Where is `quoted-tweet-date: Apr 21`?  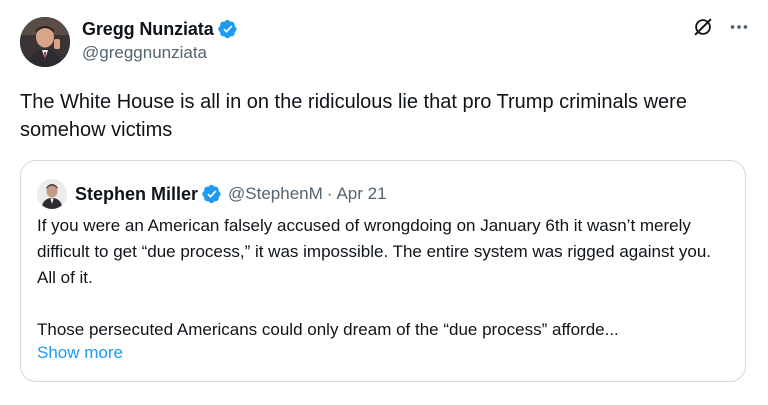 quoted-tweet-date: Apr 21 is located at coordinates (361, 194).